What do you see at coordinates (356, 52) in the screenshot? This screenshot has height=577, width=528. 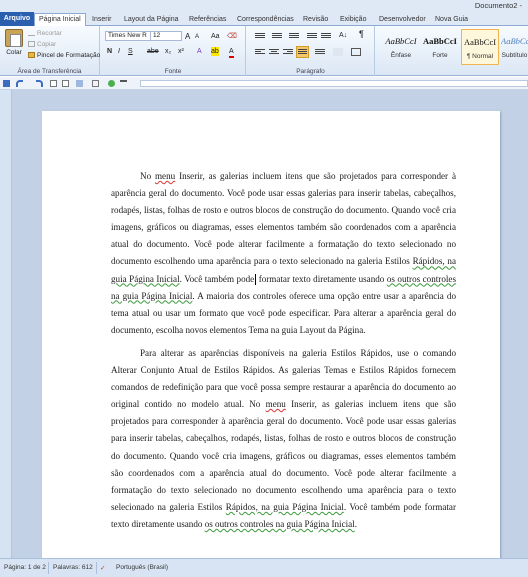 I see `borders-icon` at bounding box center [356, 52].